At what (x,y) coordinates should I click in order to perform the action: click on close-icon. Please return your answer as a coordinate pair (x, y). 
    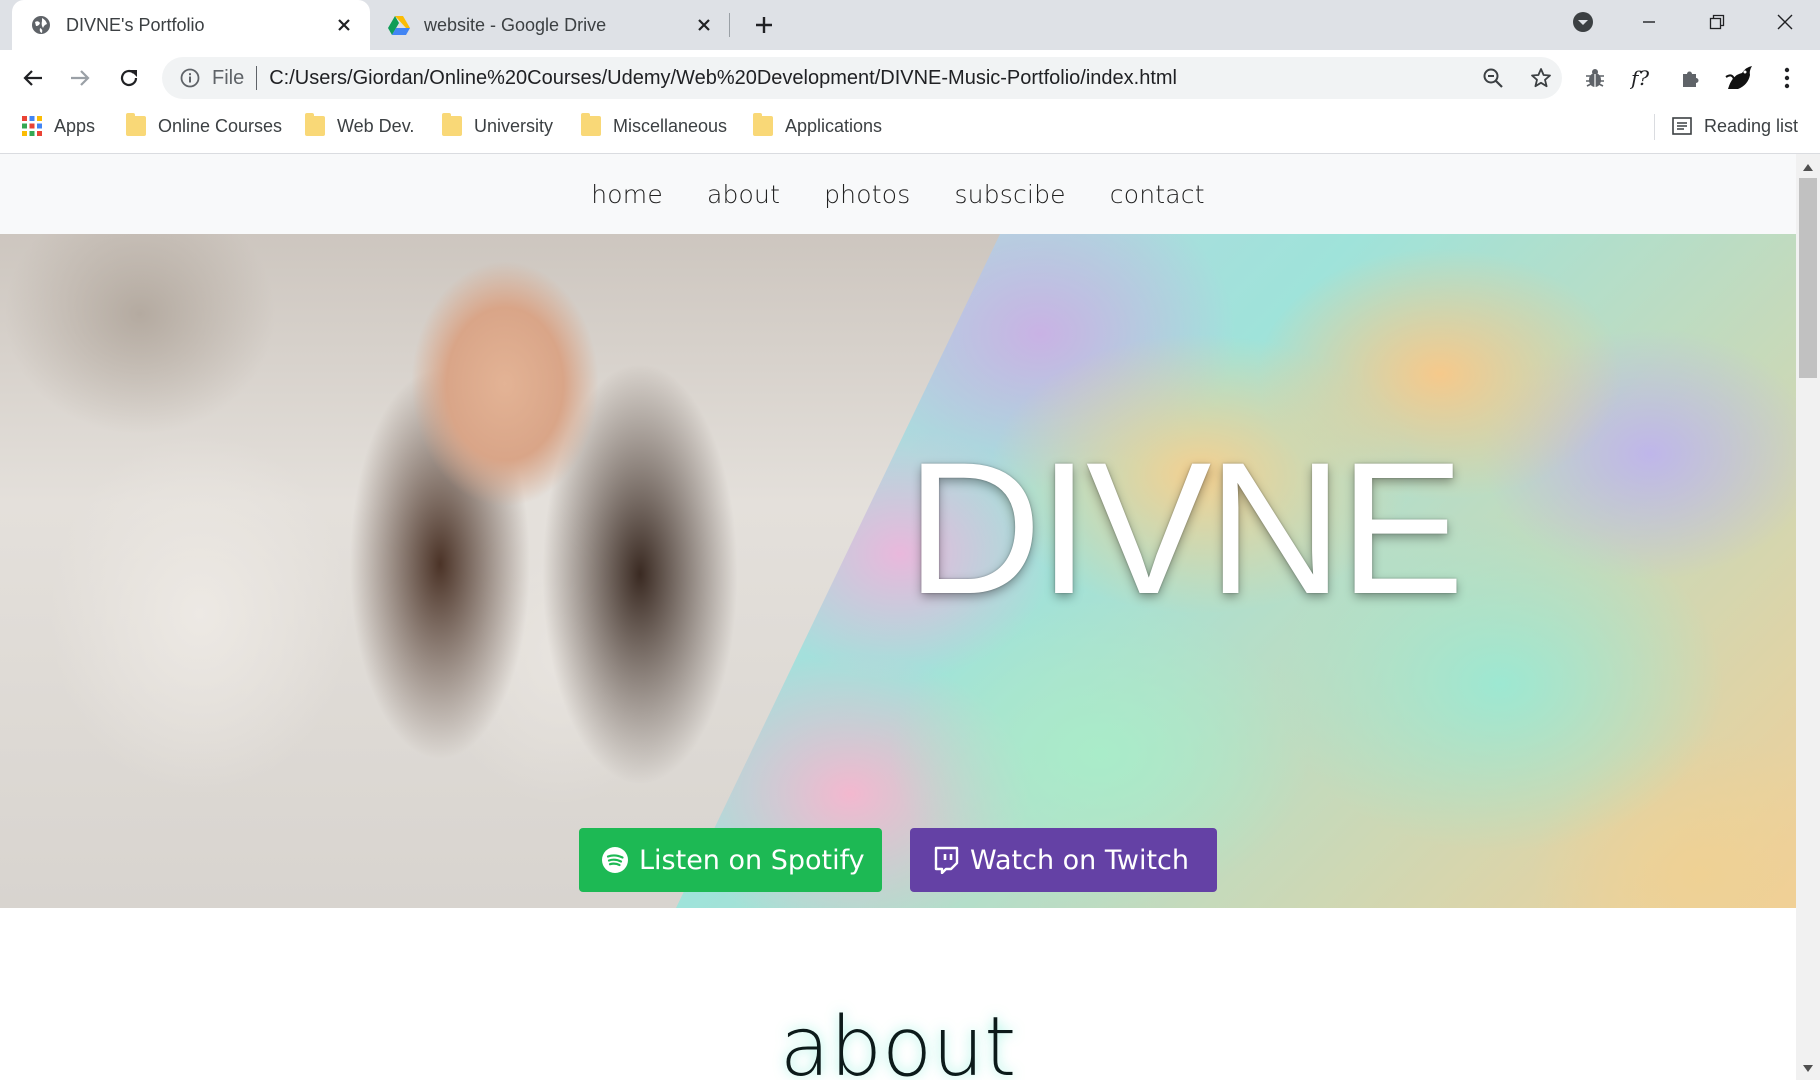
    Looking at the image, I should click on (1785, 22).